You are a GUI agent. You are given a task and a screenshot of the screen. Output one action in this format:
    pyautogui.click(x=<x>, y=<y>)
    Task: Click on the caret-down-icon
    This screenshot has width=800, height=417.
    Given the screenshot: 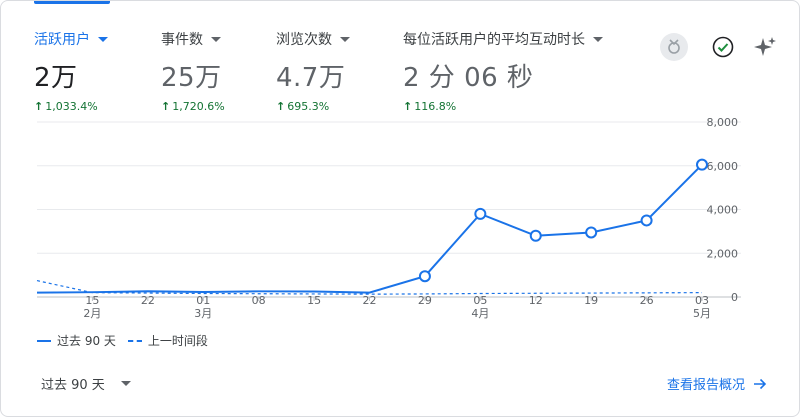 What is the action you would take?
    pyautogui.click(x=125, y=383)
    